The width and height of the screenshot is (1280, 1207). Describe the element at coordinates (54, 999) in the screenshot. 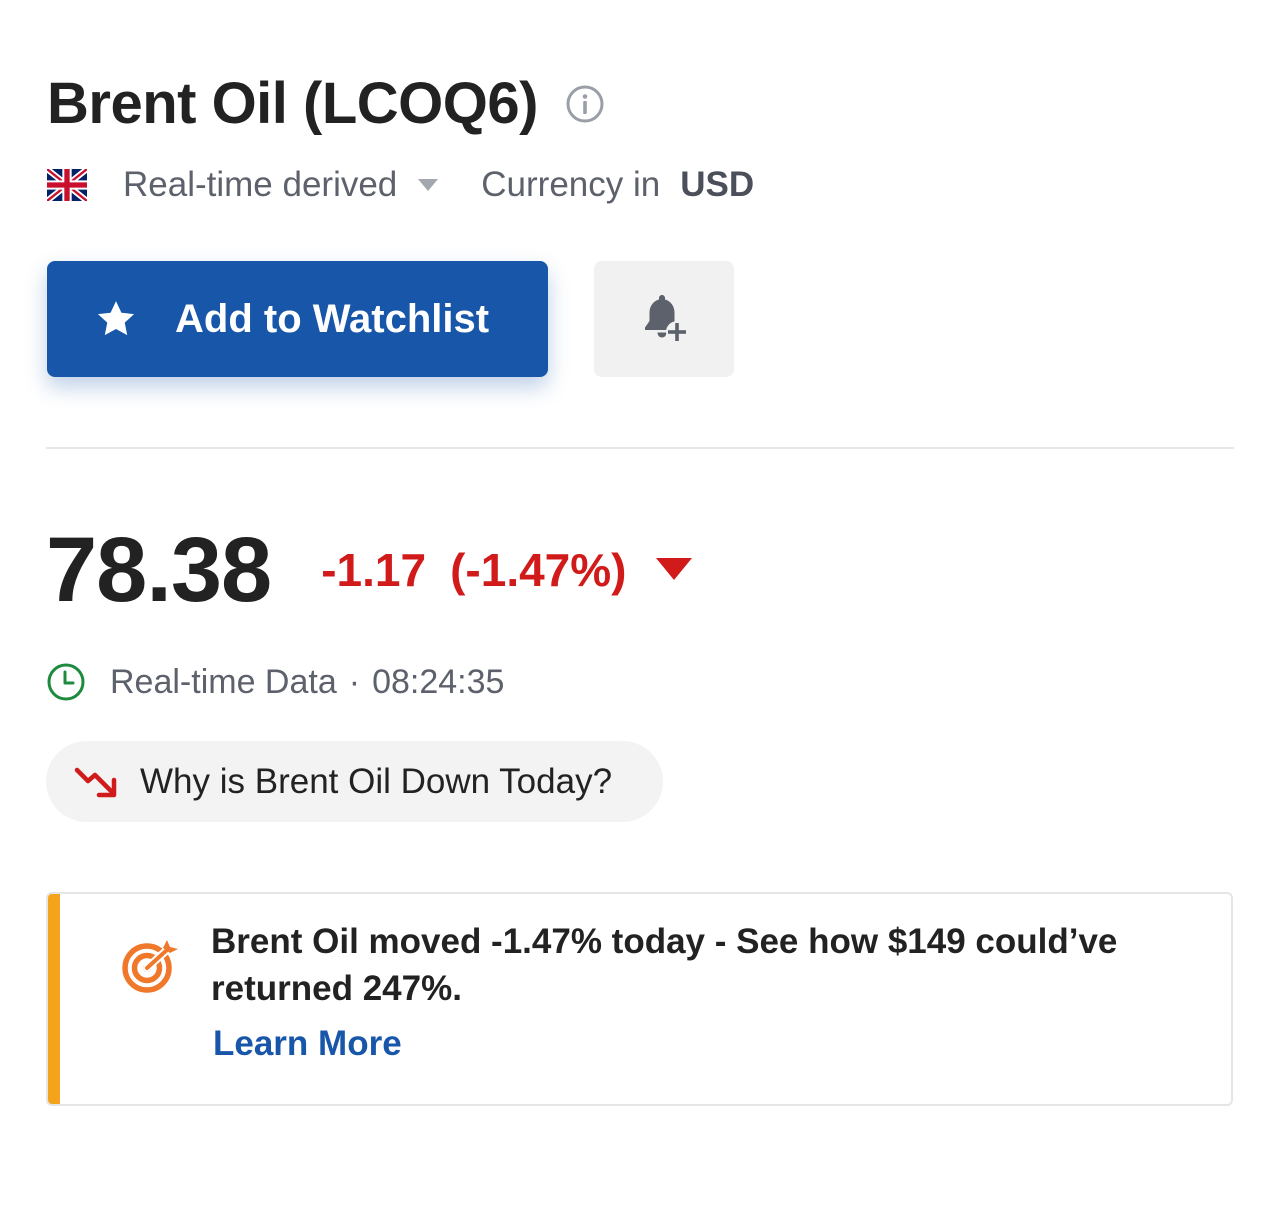

I see `promo-accent-bar` at that location.